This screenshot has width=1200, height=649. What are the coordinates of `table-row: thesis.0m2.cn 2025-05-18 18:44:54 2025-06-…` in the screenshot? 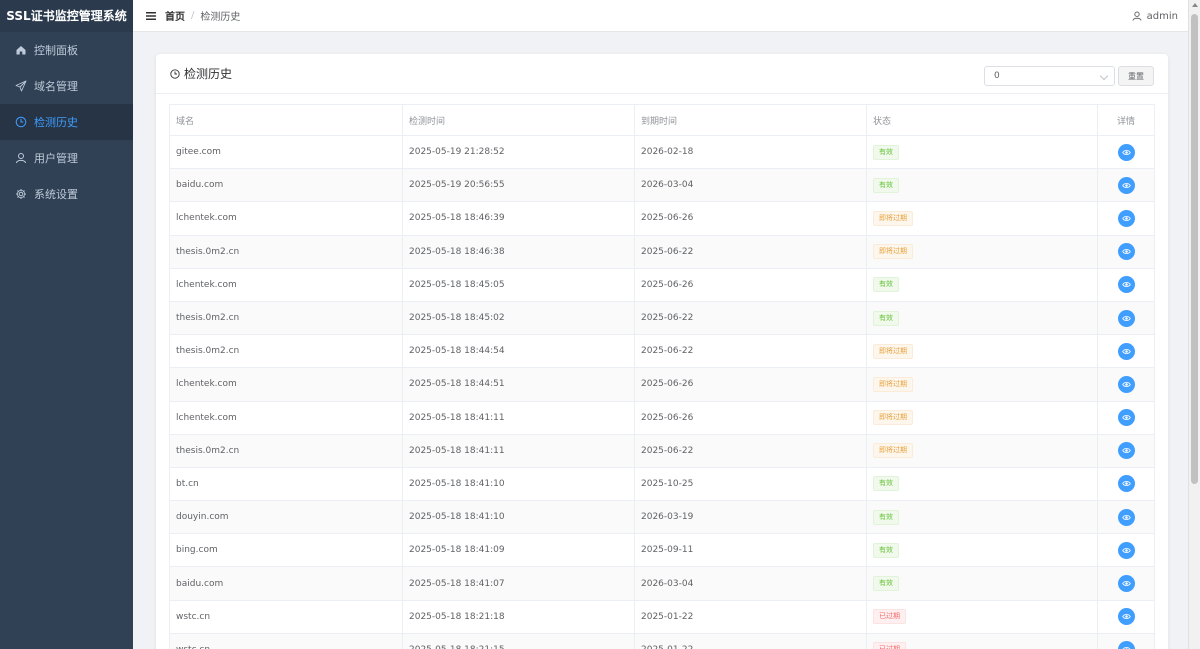 It's located at (662, 351).